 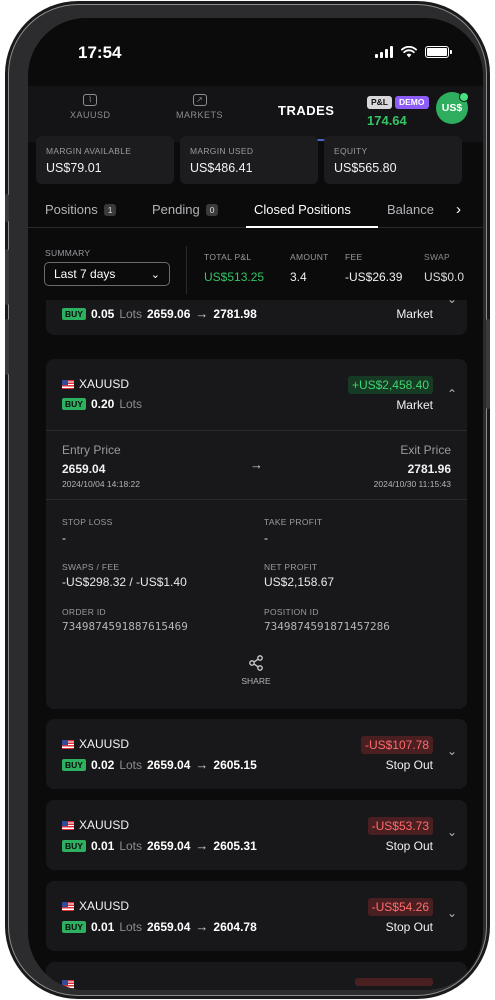 I want to click on account-avatar: US$, so click(x=452, y=108).